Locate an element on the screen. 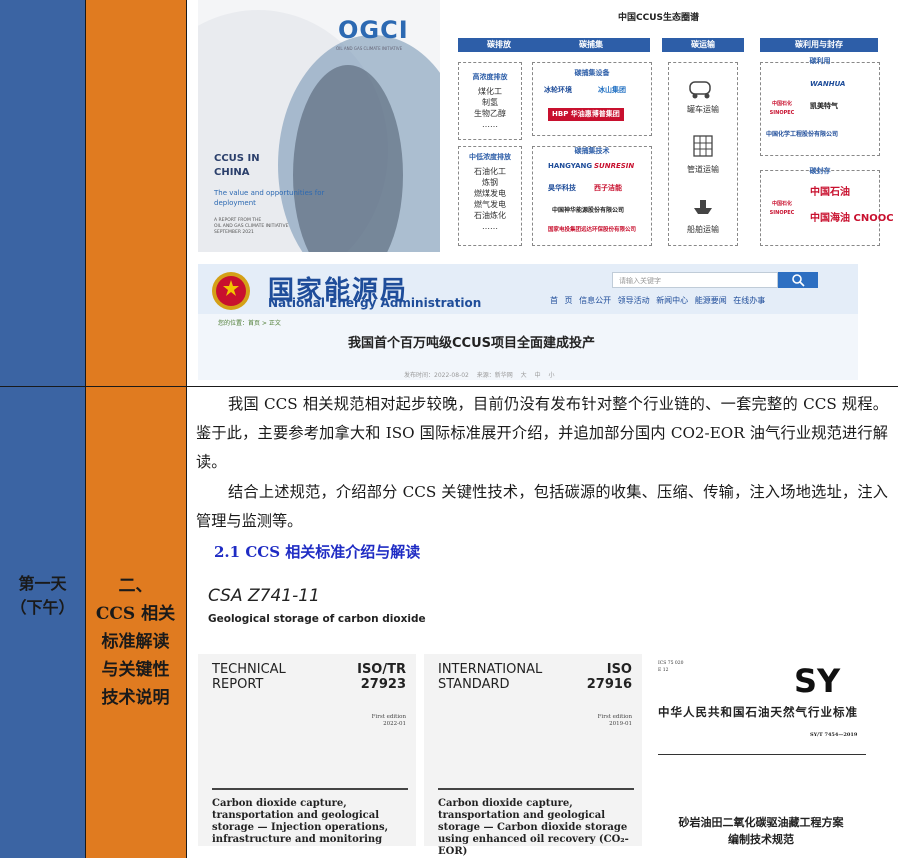 Image resolution: width=898 pixels, height=858 pixels. article-title: 我国首个百万吨级CCUS项目全面建成投产 is located at coordinates (472, 343).